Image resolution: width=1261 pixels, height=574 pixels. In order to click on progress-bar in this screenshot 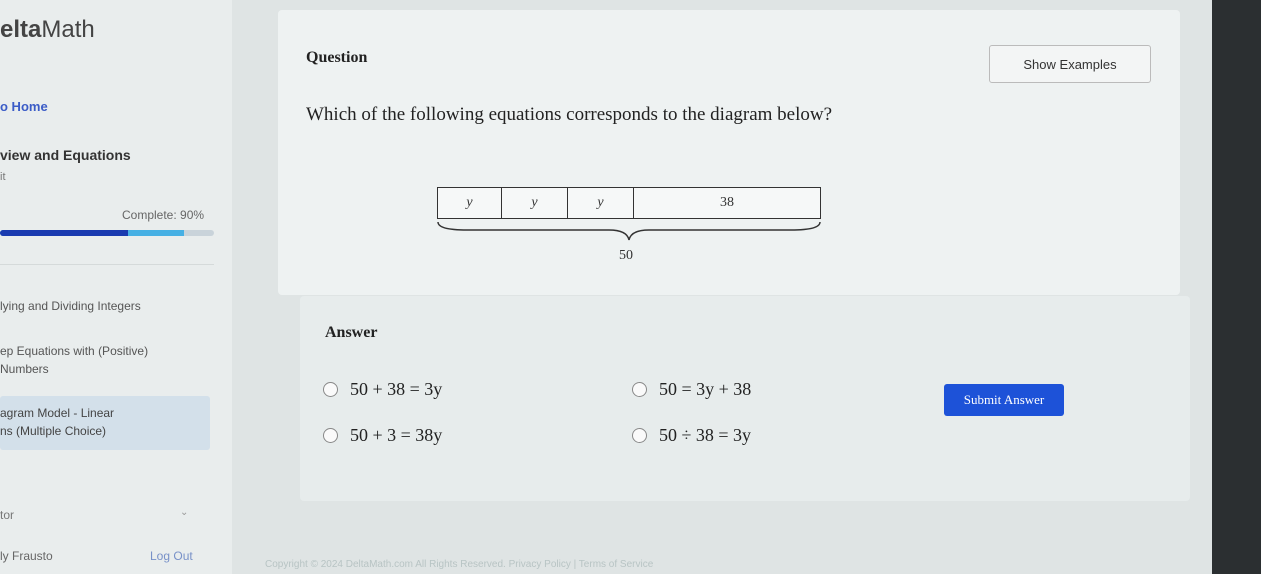, I will do `click(107, 233)`.